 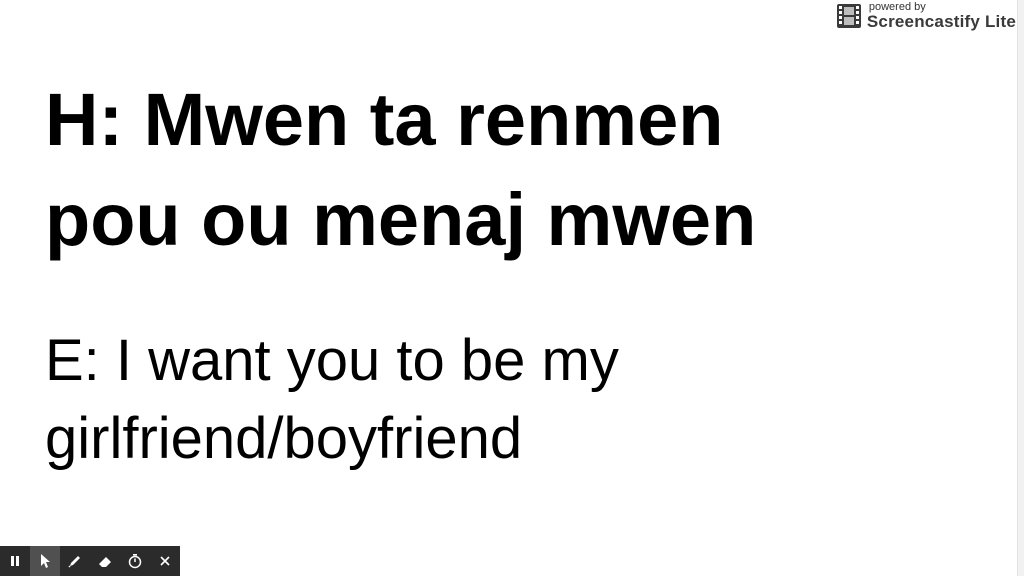 What do you see at coordinates (384, 119) in the screenshot?
I see `heading-line-1: H: Mwen ta renmen` at bounding box center [384, 119].